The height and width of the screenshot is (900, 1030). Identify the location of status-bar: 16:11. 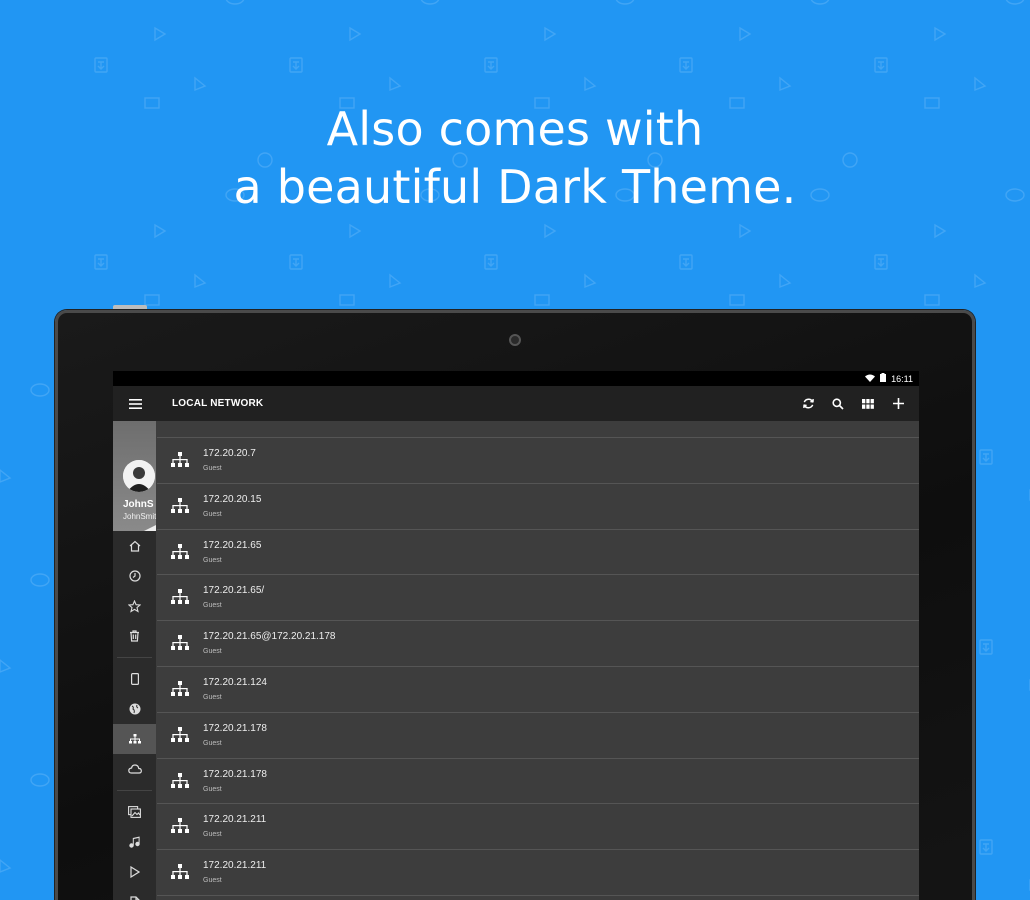
(516, 378).